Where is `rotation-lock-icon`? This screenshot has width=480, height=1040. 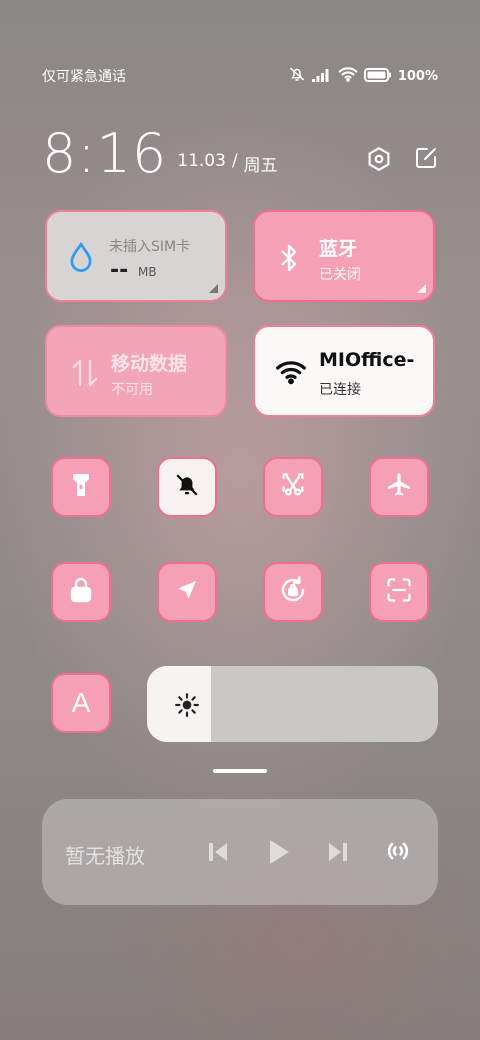
rotation-lock-icon is located at coordinates (293, 592).